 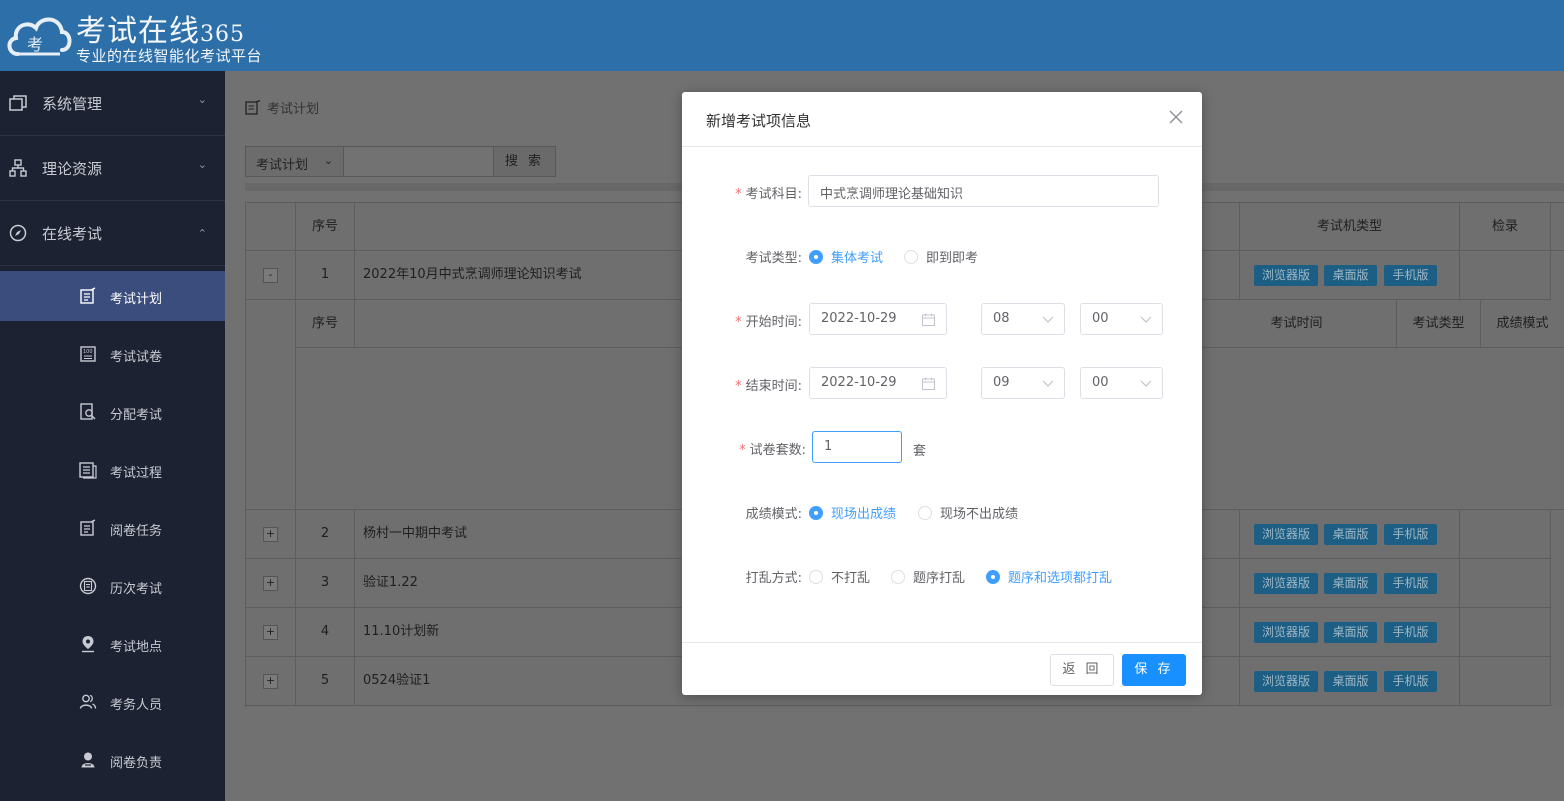 I want to click on chevron-down-icon, so click(x=1146, y=319).